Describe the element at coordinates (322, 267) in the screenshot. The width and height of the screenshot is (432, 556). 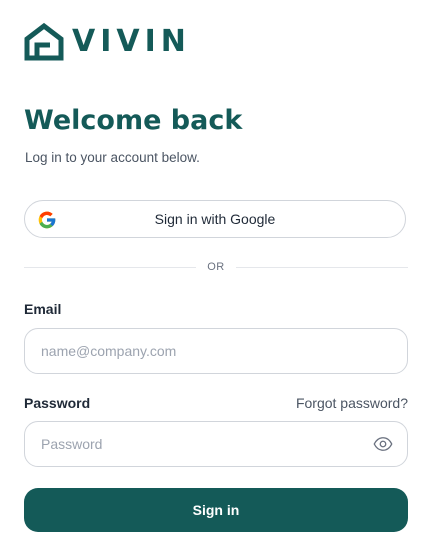
I see `divider-line-right` at that location.